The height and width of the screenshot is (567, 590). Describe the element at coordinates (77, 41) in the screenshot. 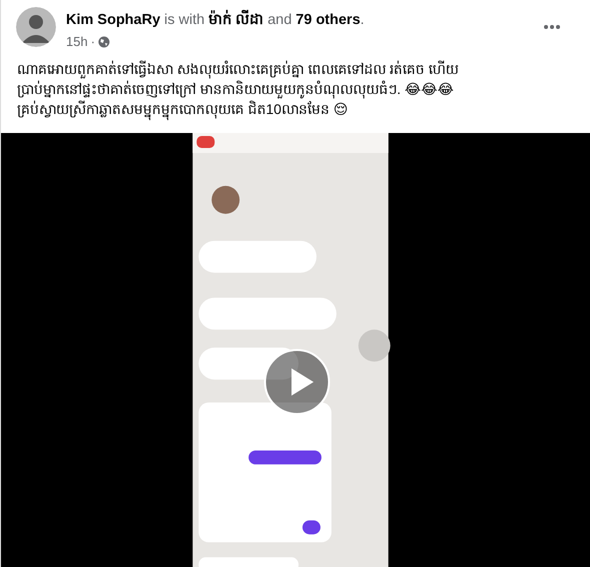

I see `timestamp-link: 15h` at that location.